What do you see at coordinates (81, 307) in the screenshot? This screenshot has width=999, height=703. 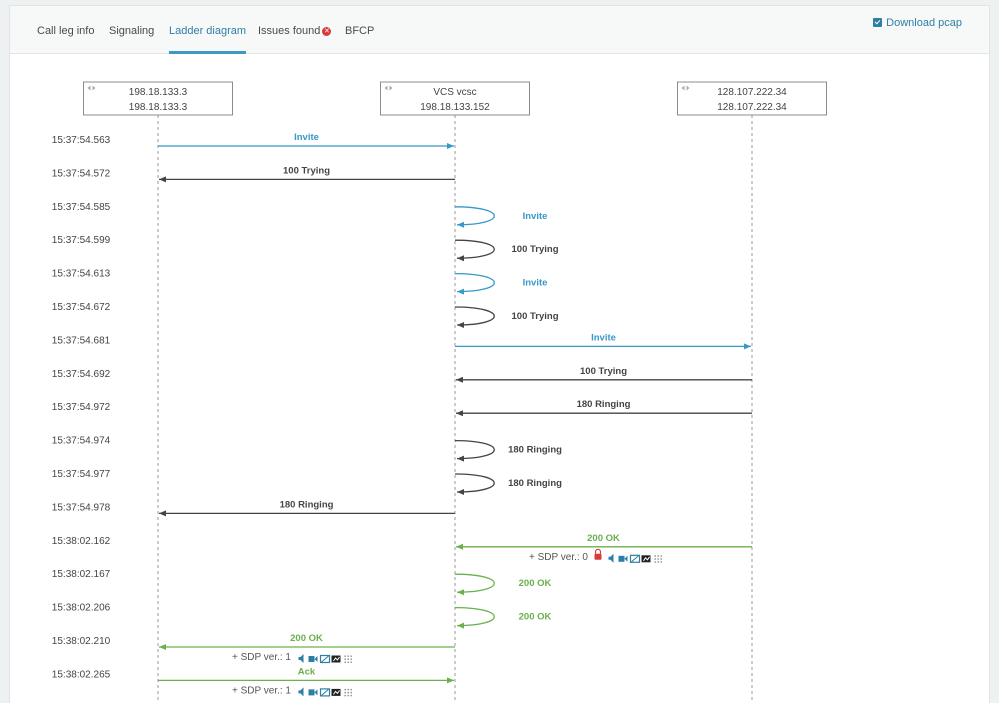 I see `message-timestamp: 15:37:54.672` at bounding box center [81, 307].